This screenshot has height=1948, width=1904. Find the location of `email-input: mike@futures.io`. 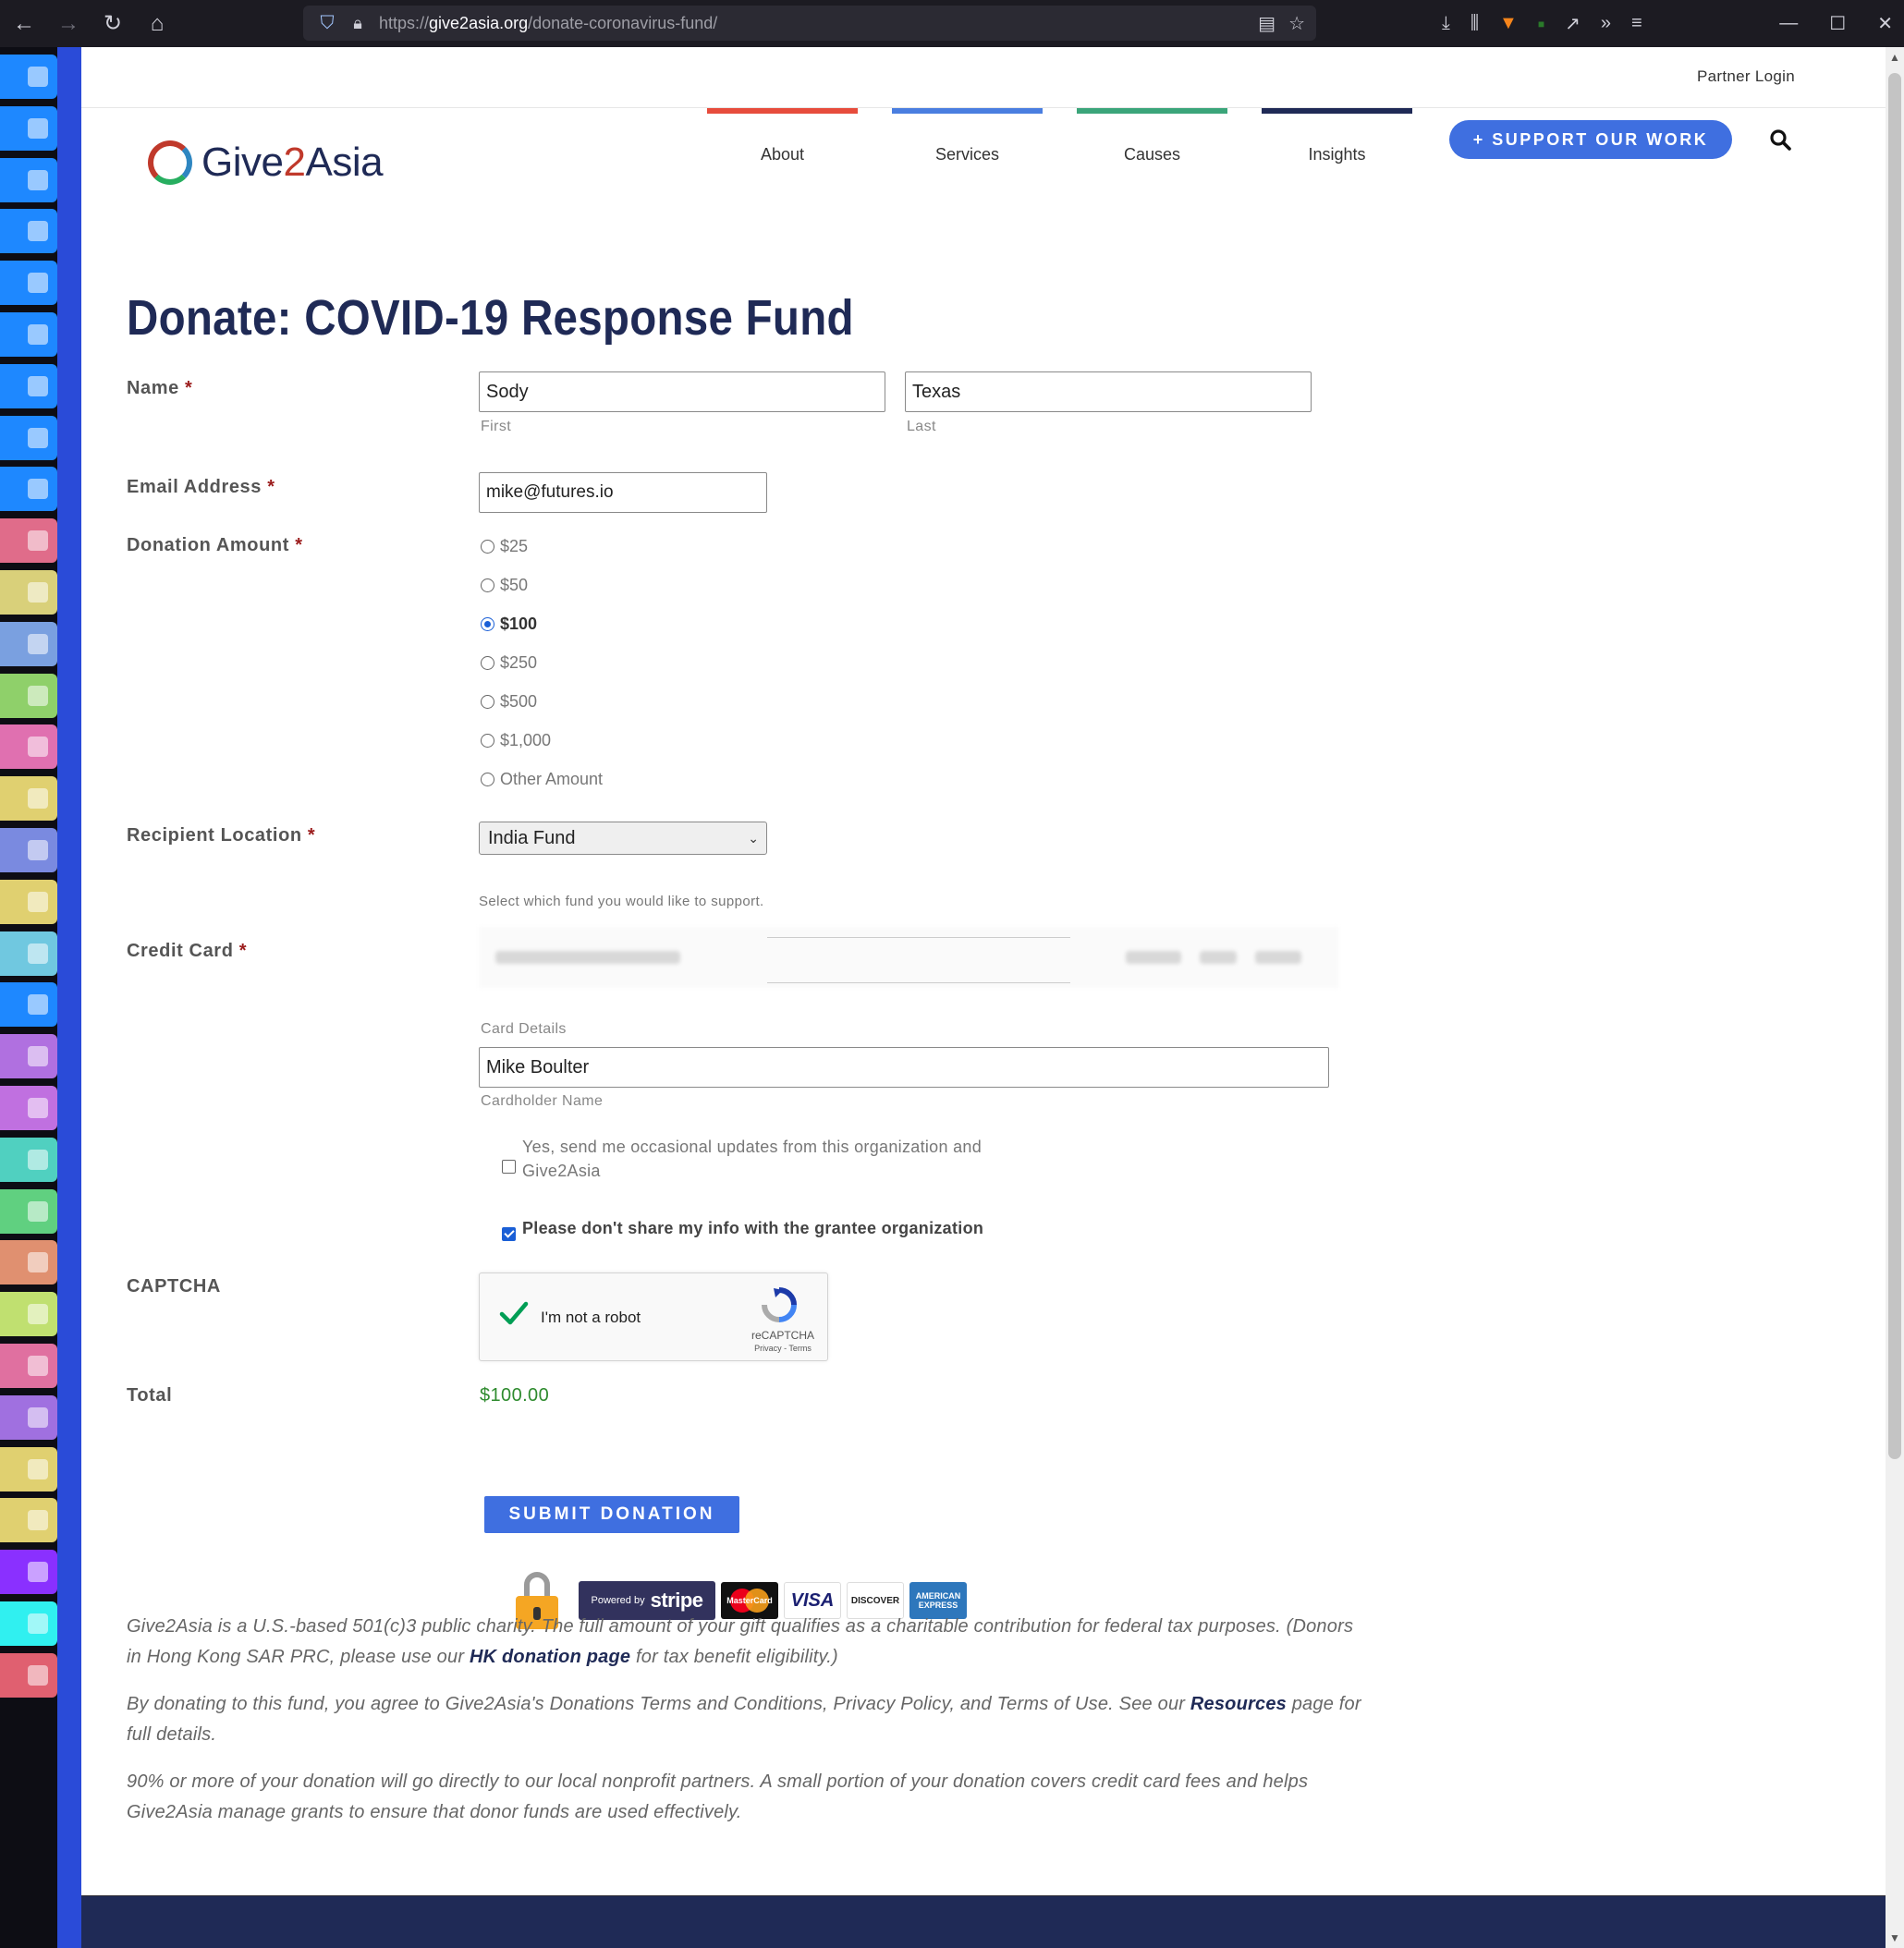

email-input: mike@futures.io is located at coordinates (623, 492).